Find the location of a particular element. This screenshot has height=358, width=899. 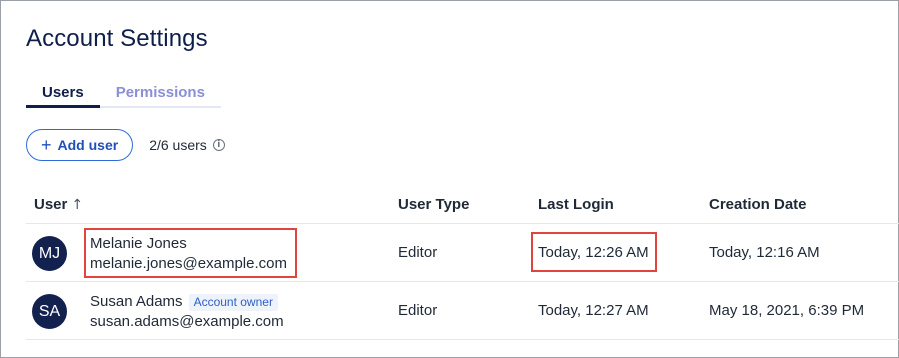

tab-users: Users is located at coordinates (63, 94).